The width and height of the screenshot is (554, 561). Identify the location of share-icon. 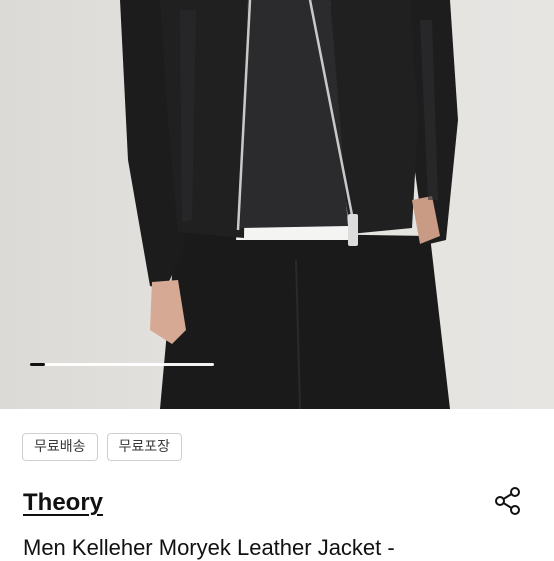
(507, 501).